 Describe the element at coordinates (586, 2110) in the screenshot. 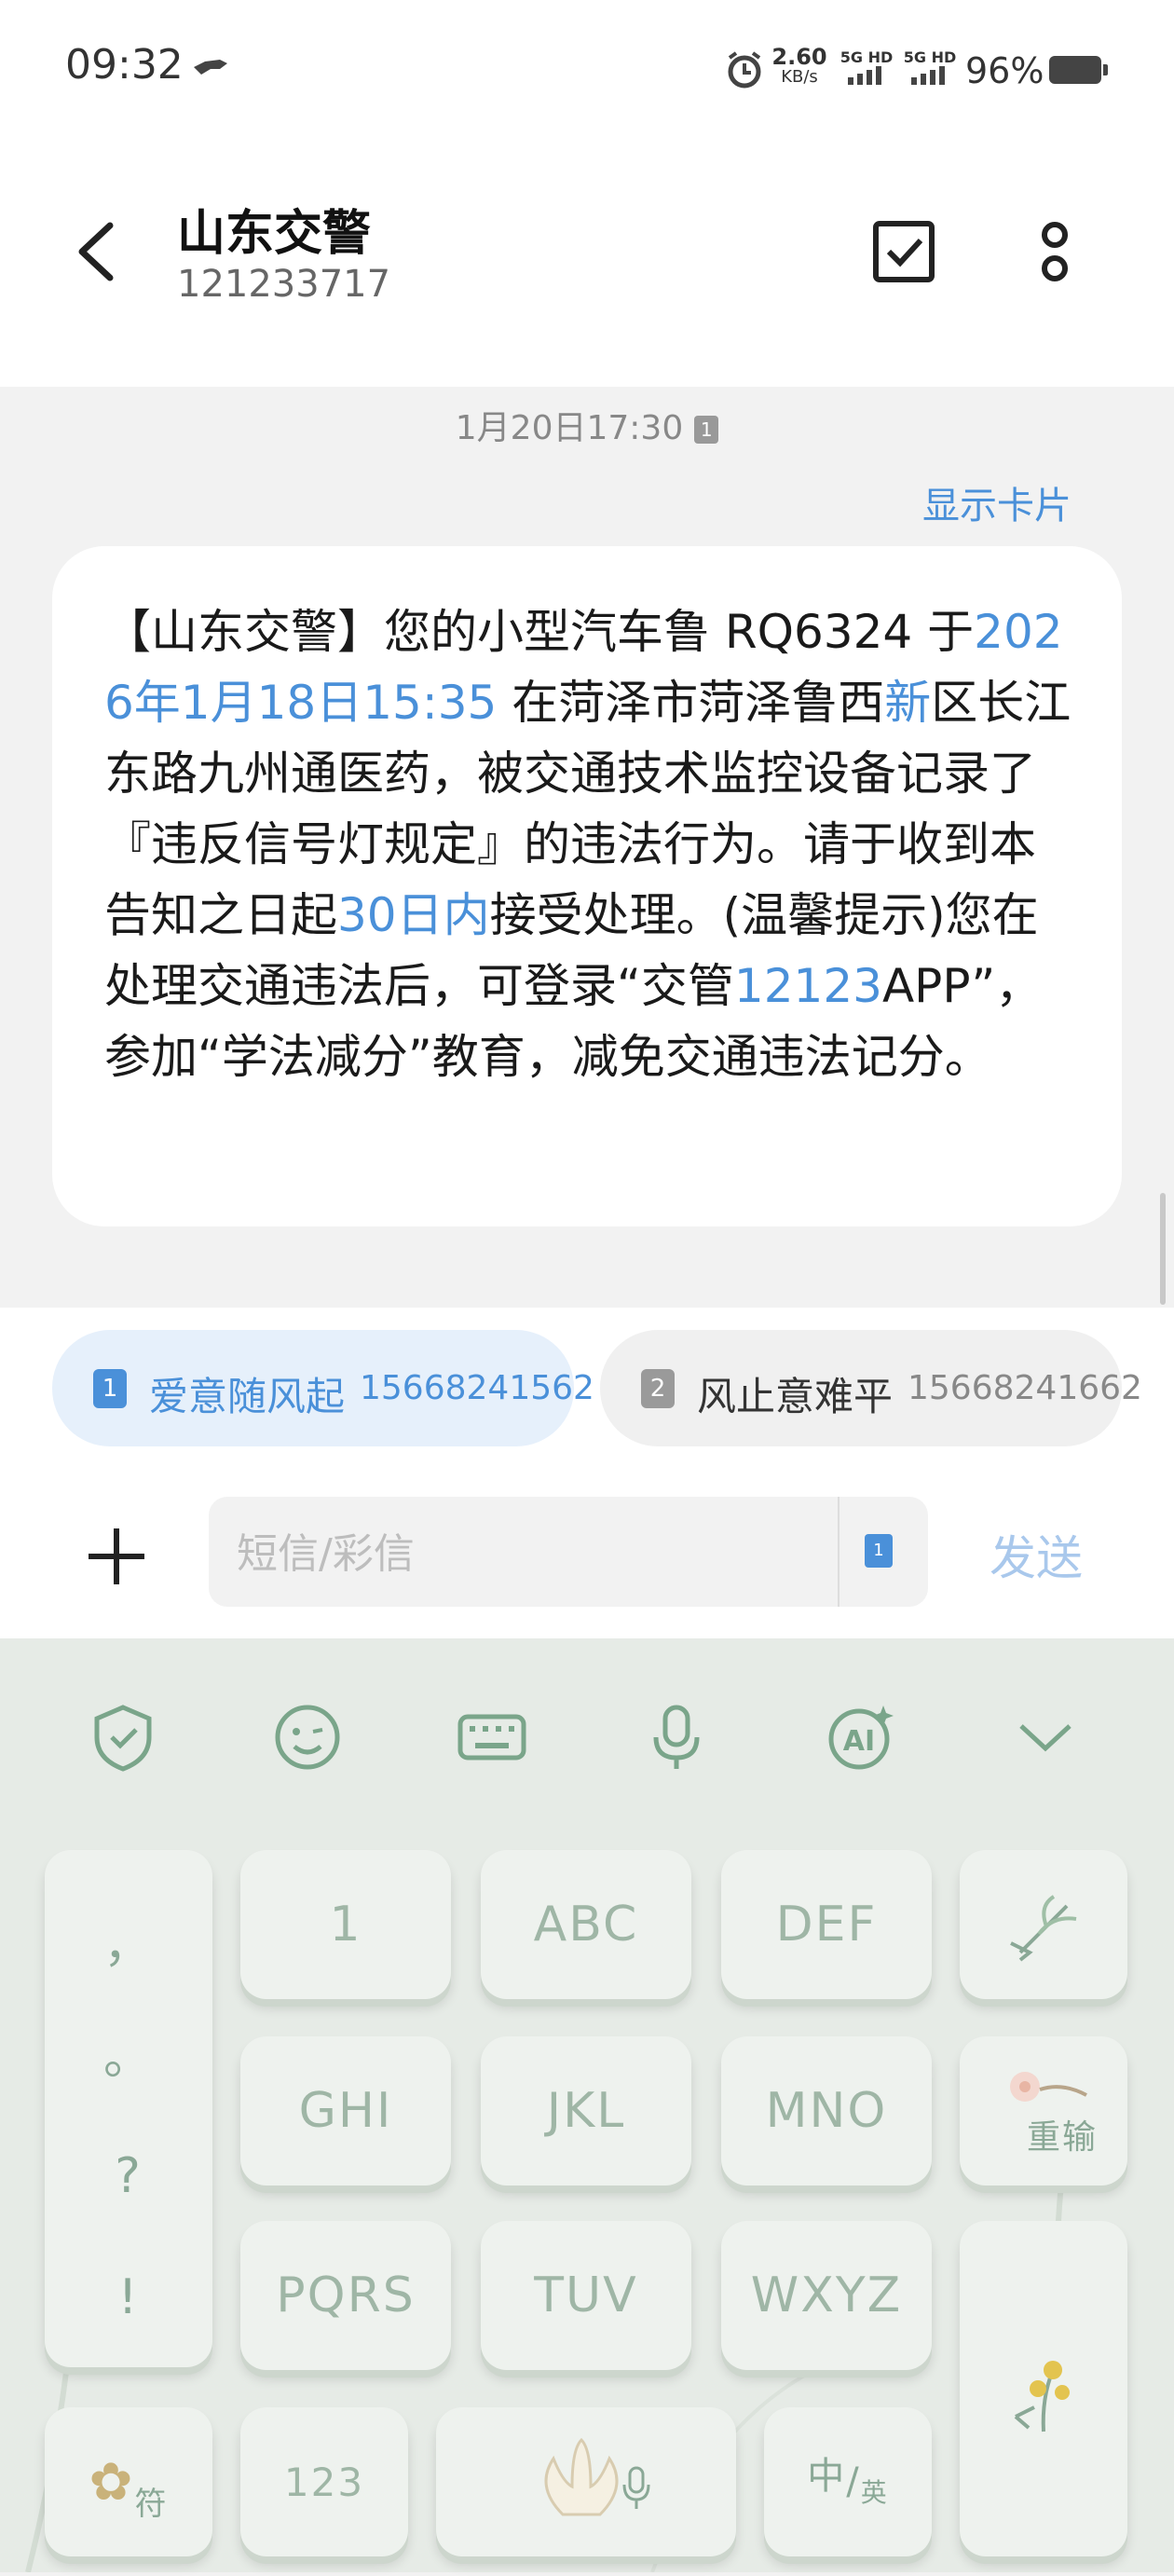

I see `key-jkl: JKL` at that location.